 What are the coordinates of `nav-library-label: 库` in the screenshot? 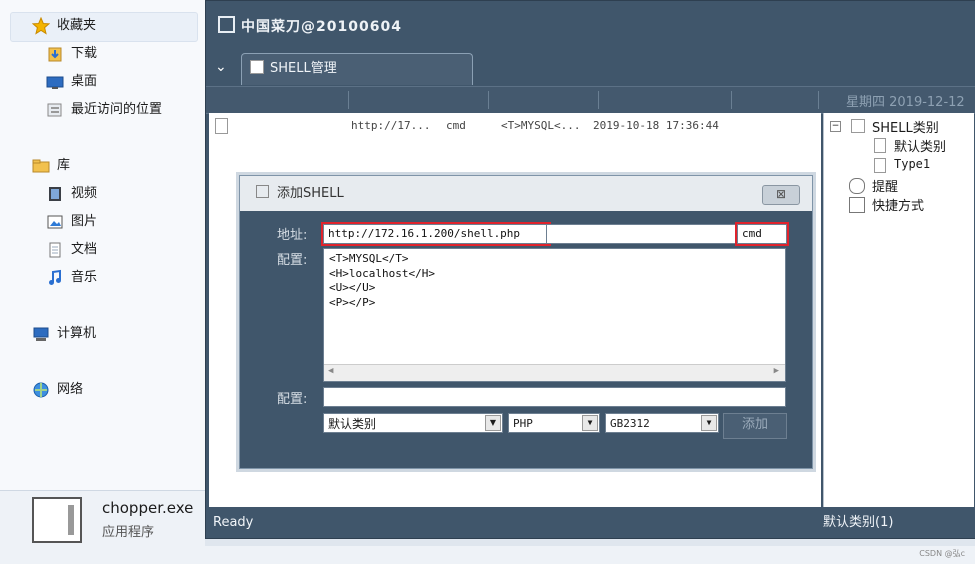 It's located at (64, 165).